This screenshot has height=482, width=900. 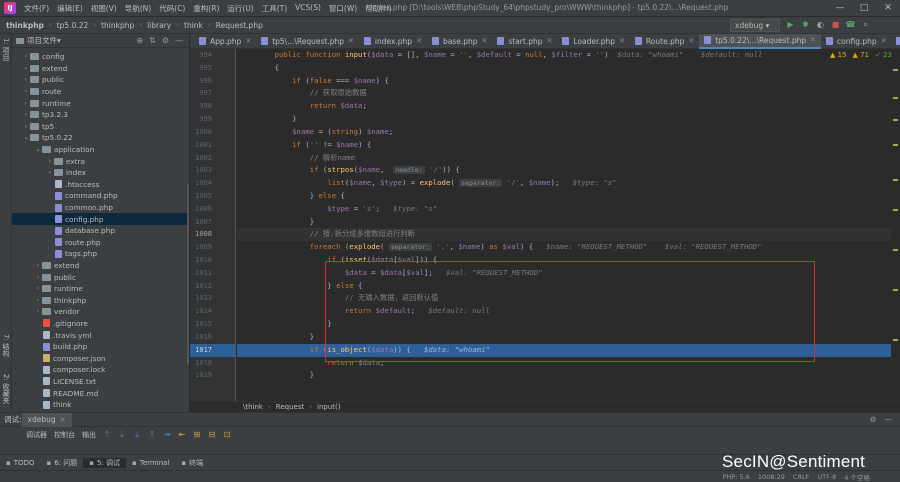 I want to click on menu-item: 导航(N), so click(x=138, y=8).